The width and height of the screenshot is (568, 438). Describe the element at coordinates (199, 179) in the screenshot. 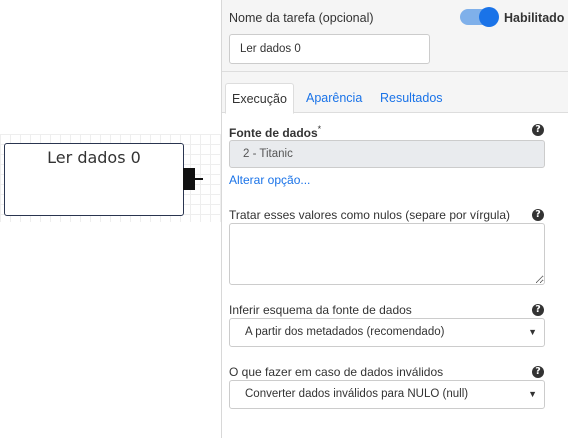

I see `port-connector-line` at that location.